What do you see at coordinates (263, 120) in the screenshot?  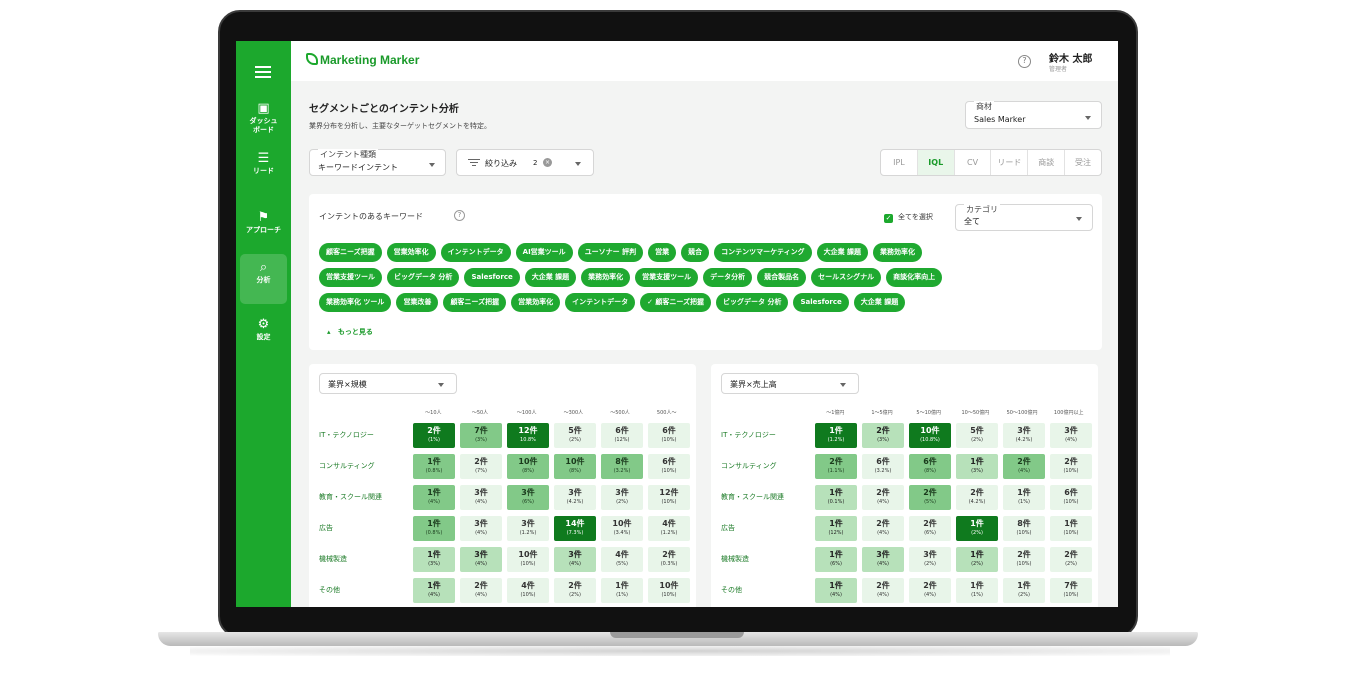 I see `sidebar-item-1: ▣ ダッシュ ボード` at bounding box center [263, 120].